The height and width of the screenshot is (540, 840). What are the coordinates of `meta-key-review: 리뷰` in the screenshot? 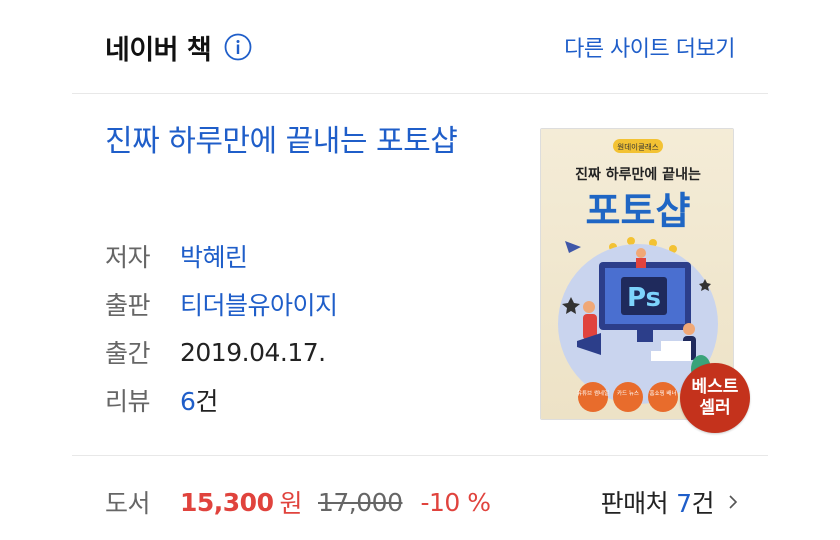 It's located at (128, 401).